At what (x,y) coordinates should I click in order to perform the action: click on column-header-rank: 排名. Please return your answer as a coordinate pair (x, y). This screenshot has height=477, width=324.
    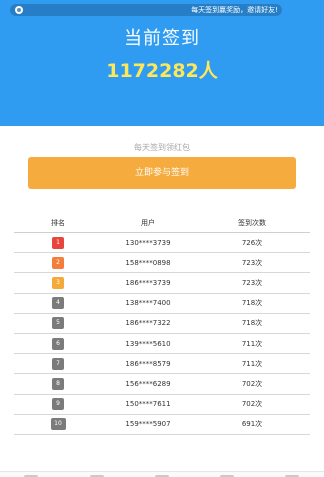
    Looking at the image, I should click on (58, 223).